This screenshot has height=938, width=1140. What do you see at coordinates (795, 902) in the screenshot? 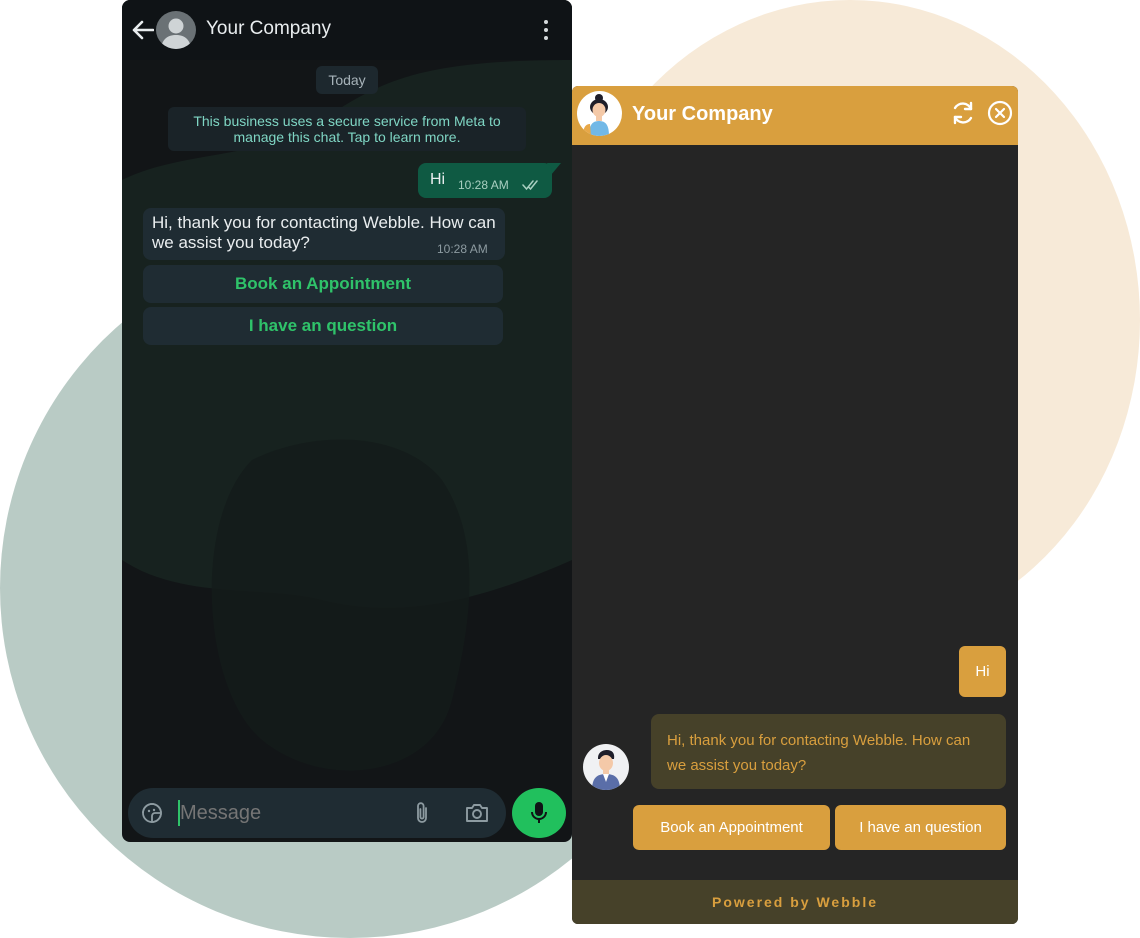
I see `powered-by-footer: Powered by Webble` at bounding box center [795, 902].